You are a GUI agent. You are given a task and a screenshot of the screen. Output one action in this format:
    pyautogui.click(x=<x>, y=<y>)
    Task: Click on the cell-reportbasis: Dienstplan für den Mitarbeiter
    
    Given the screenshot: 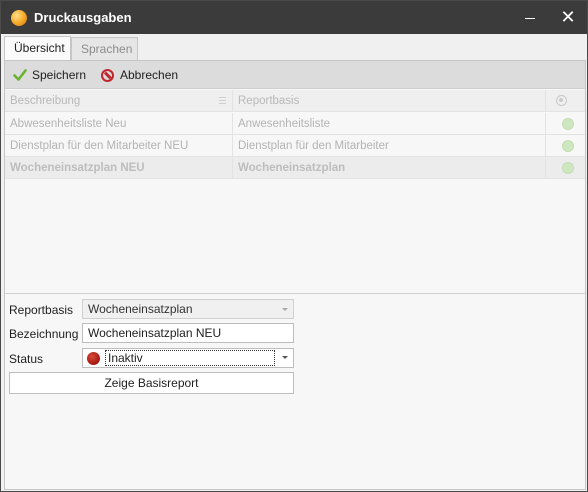 What is the action you would take?
    pyautogui.click(x=389, y=146)
    